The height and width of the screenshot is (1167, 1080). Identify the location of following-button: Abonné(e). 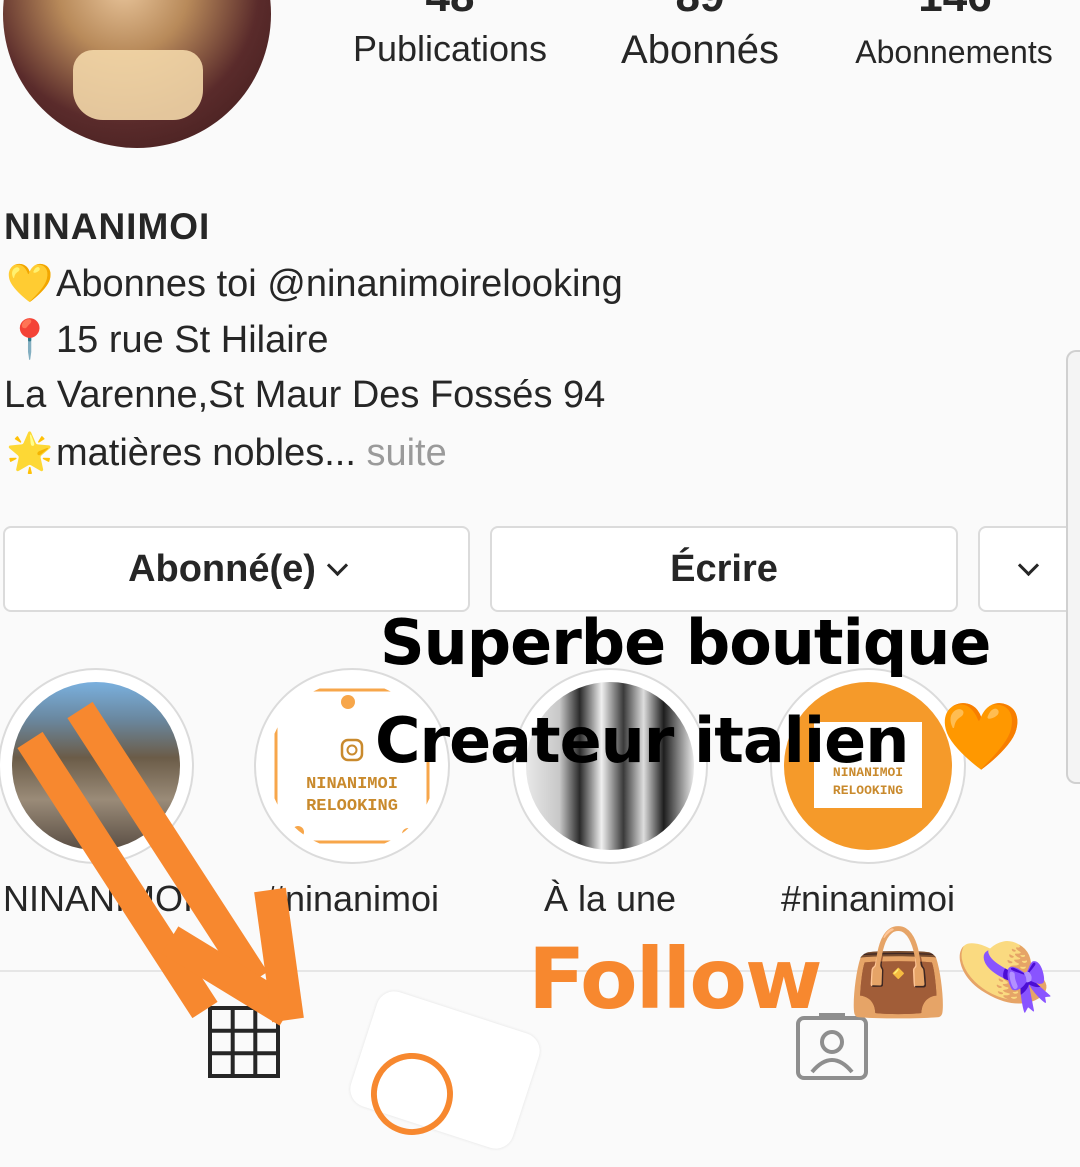
(236, 569).